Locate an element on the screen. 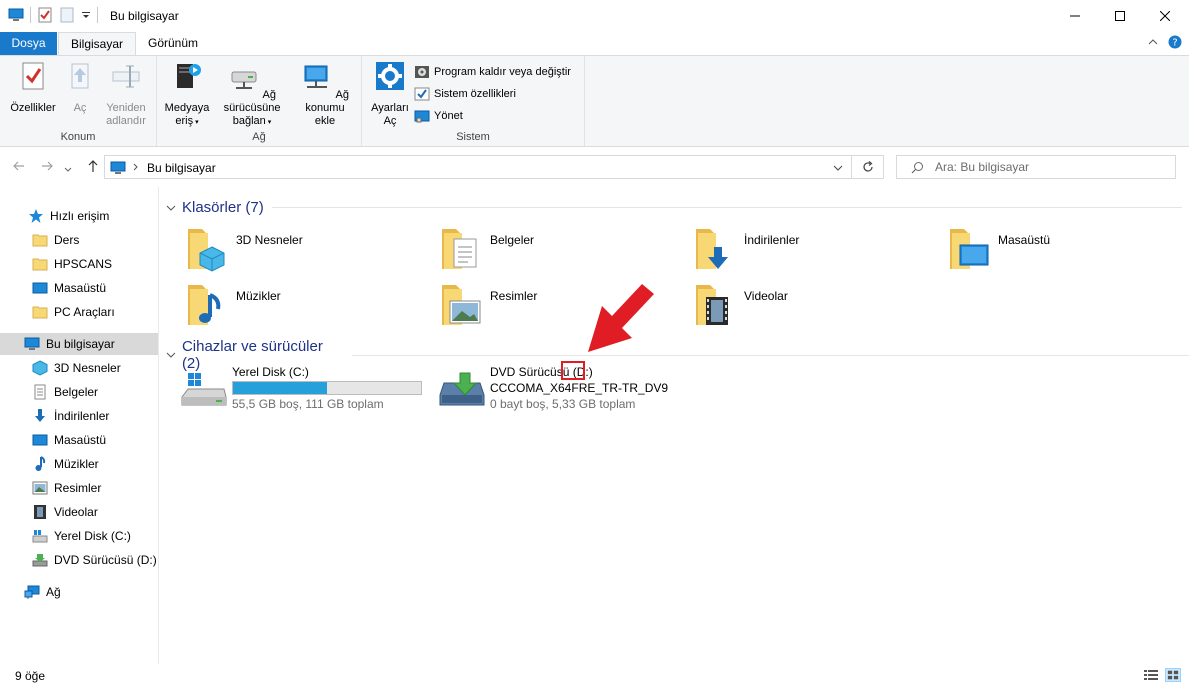  map-network-drive-button: Ağ sürücüsüne bağlan ▾ is located at coordinates (252, 94).